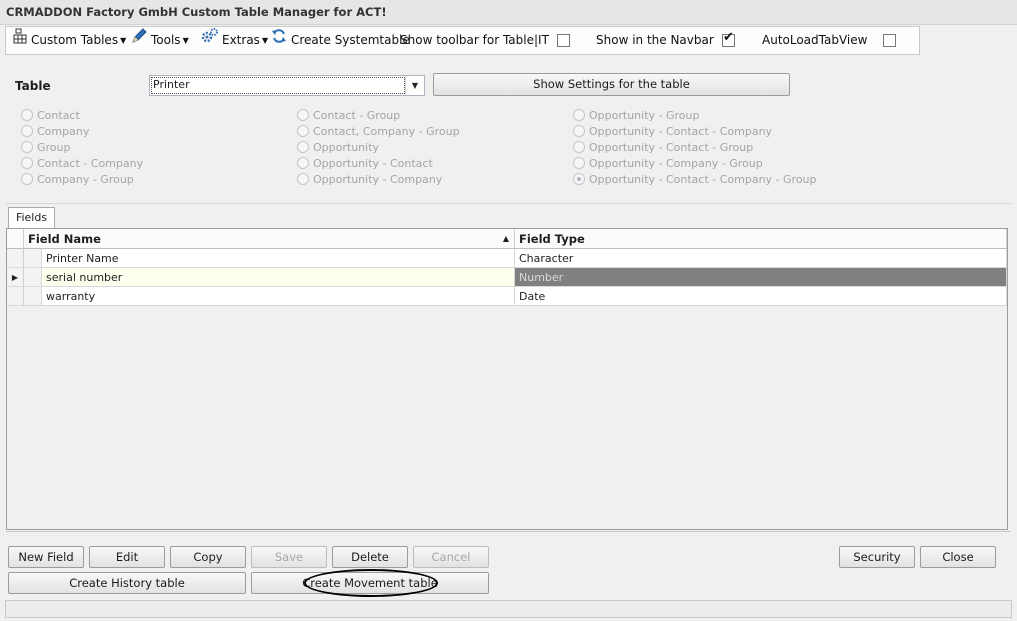 This screenshot has width=1017, height=621. I want to click on radio-option: Opportunity, so click(338, 148).